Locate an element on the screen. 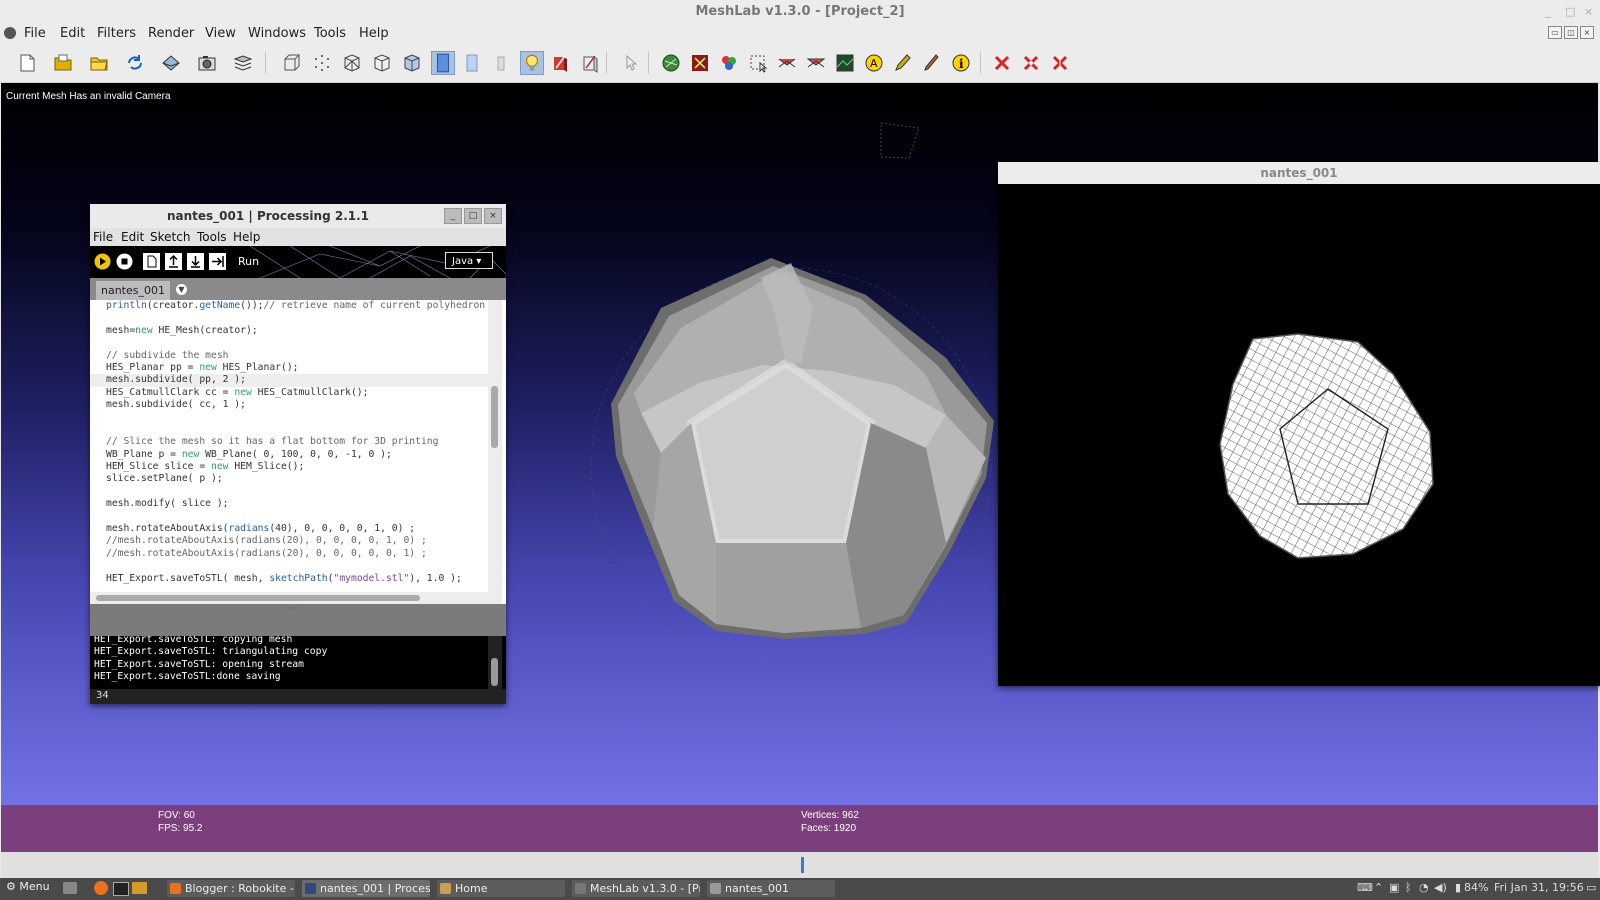 This screenshot has height=900, width=1600. code-line: mesh=new HE_Mesh(creator); is located at coordinates (296, 331).